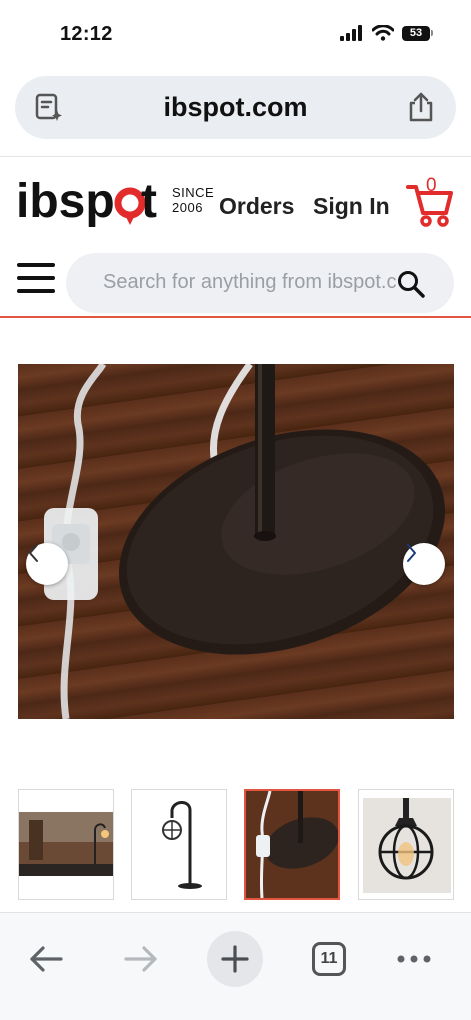 This screenshot has height=1020, width=471. I want to click on wifi-icon, so click(383, 33).